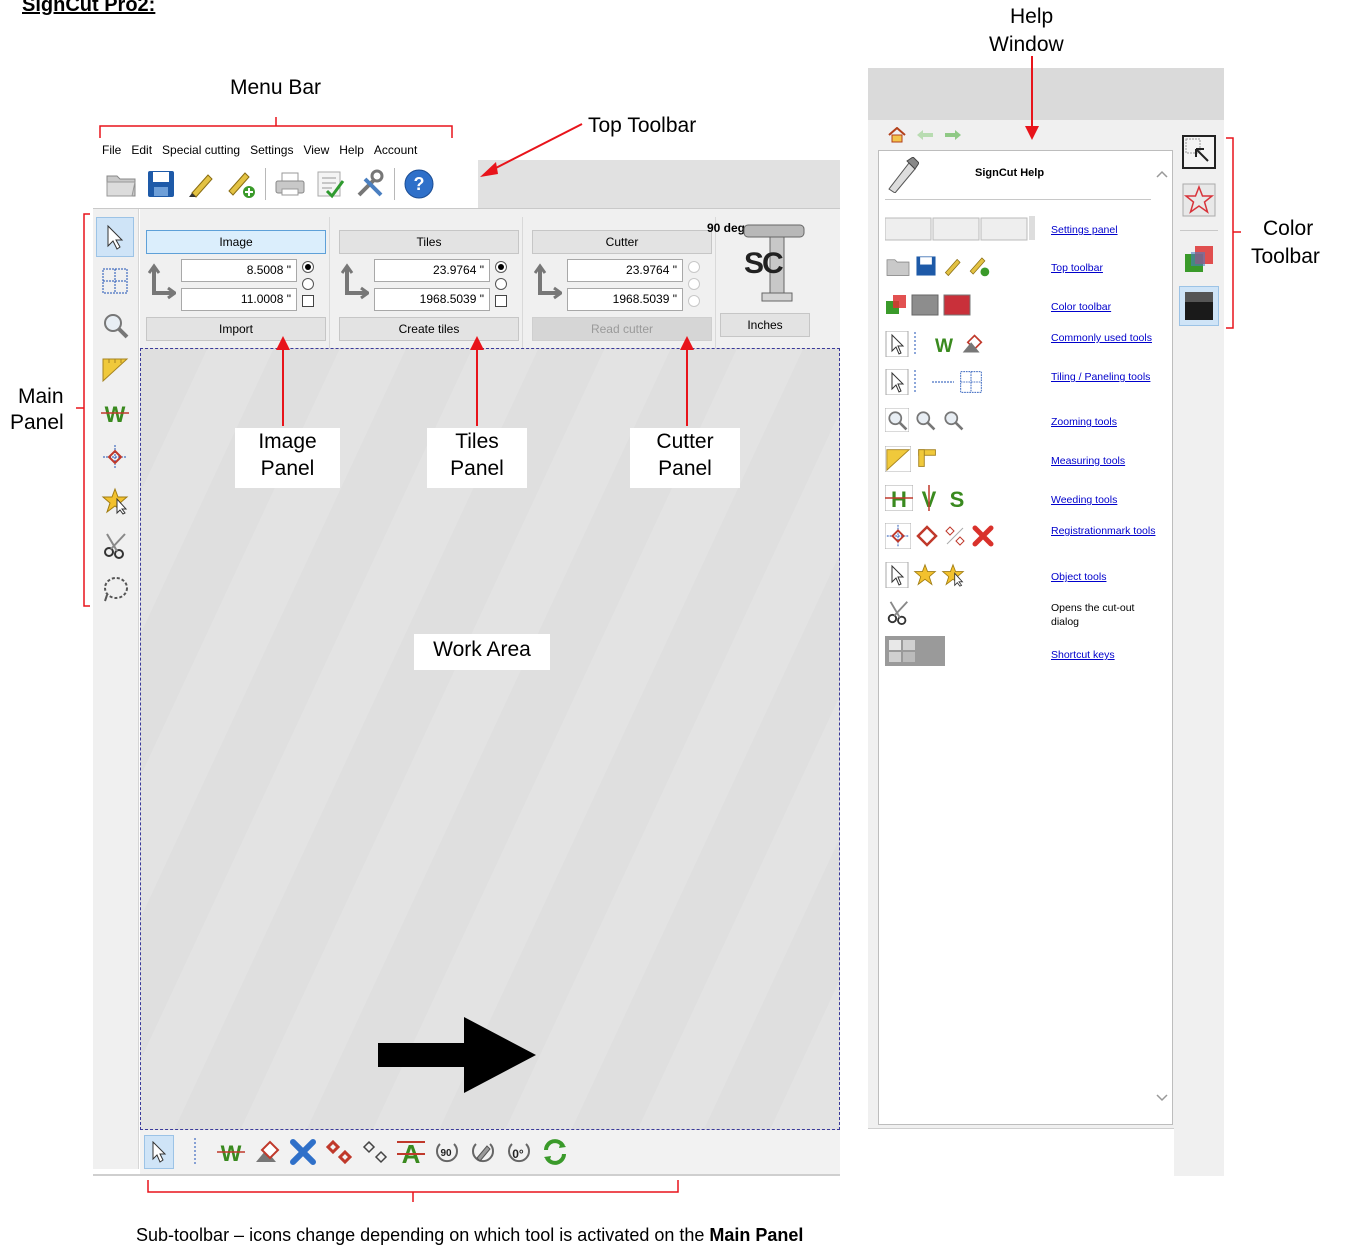 The image size is (1346, 1249). I want to click on sub-toolbar-caption-bold: Main Panel, so click(756, 1235).